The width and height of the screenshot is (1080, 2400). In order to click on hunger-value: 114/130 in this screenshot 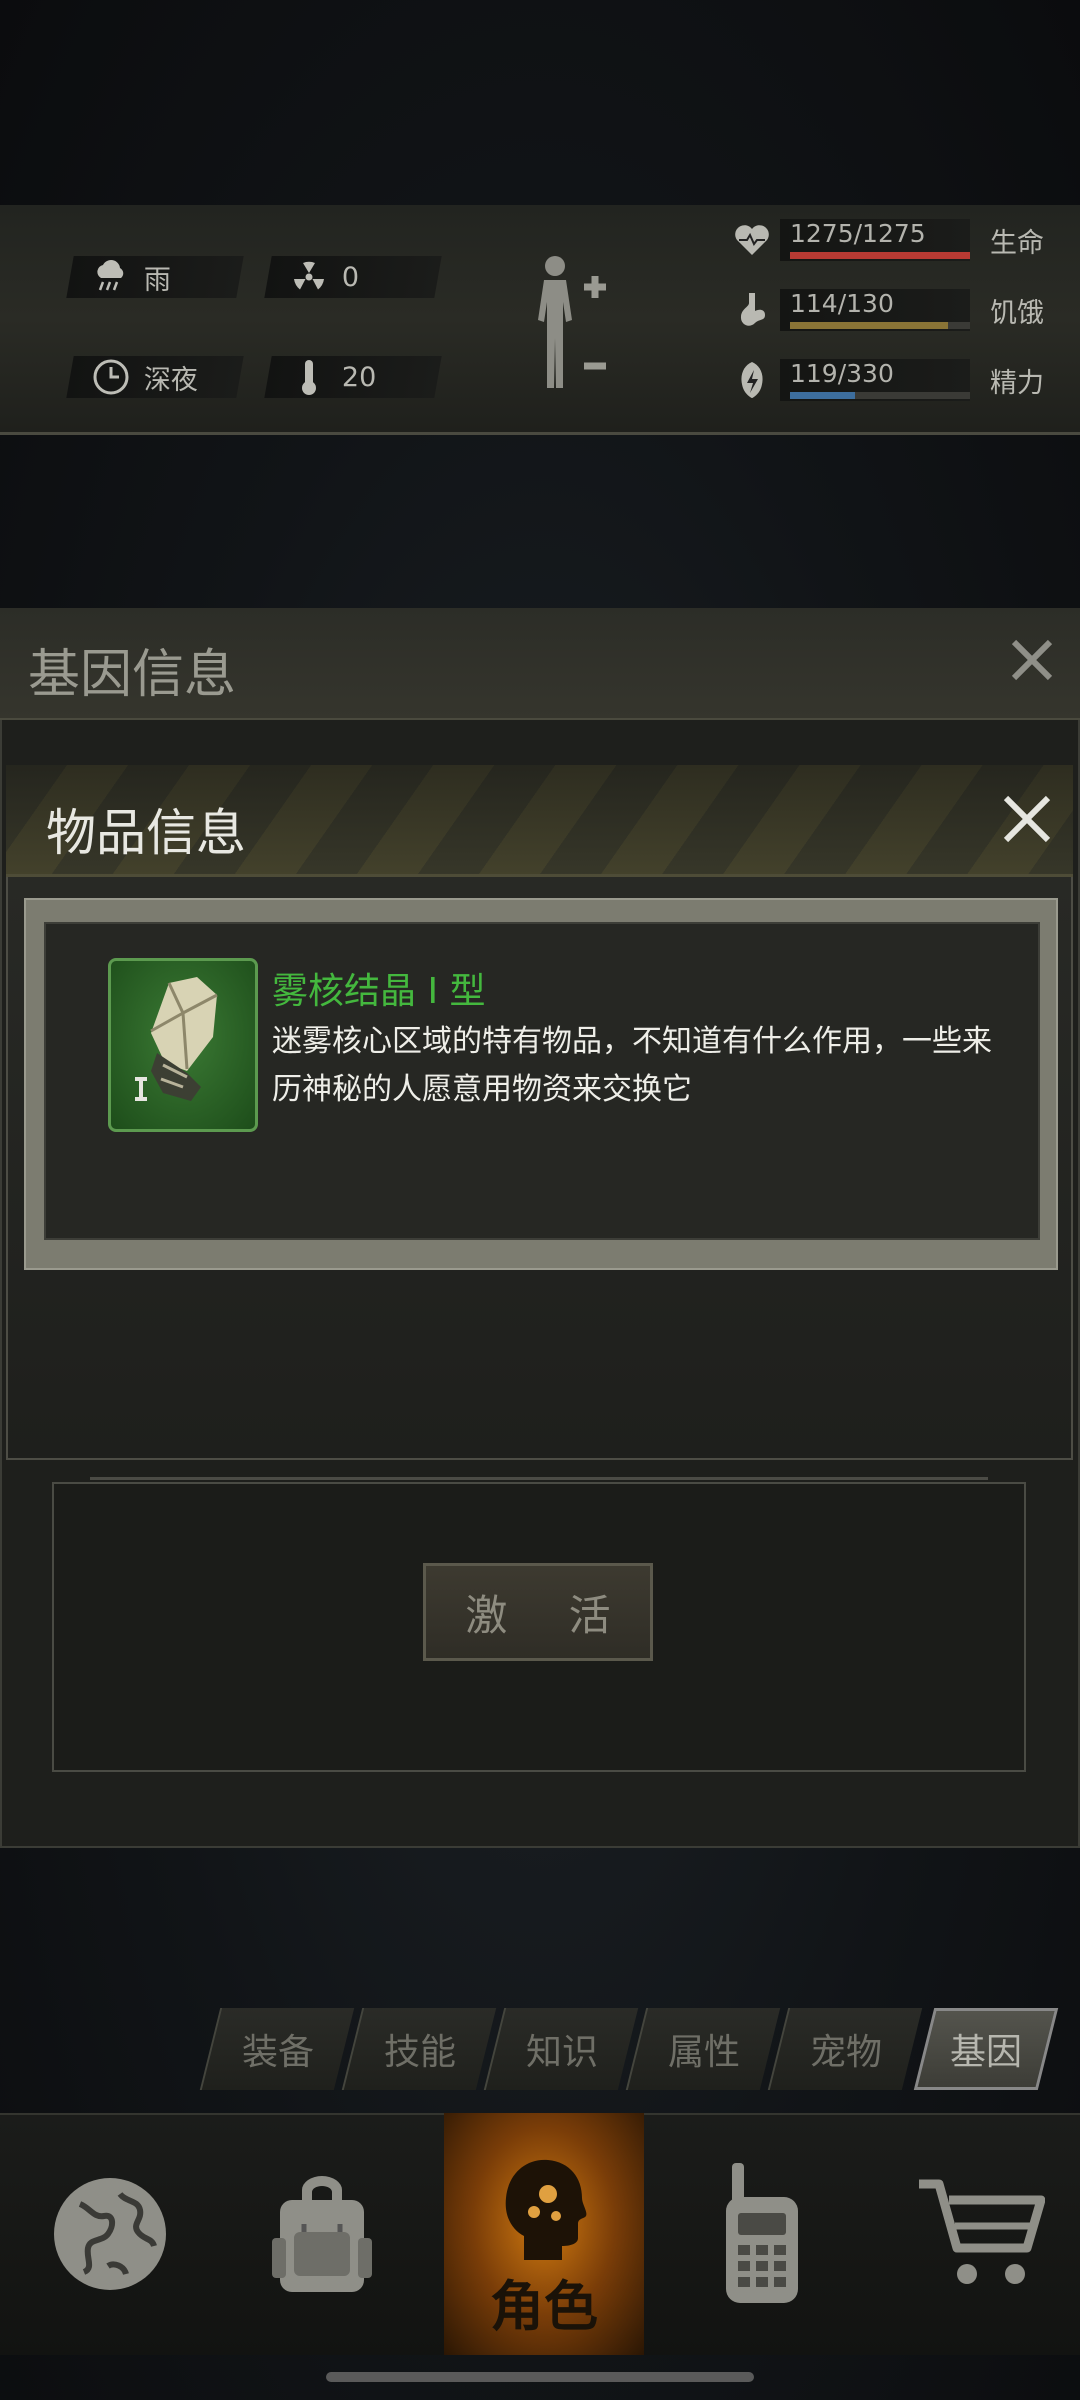, I will do `click(842, 303)`.